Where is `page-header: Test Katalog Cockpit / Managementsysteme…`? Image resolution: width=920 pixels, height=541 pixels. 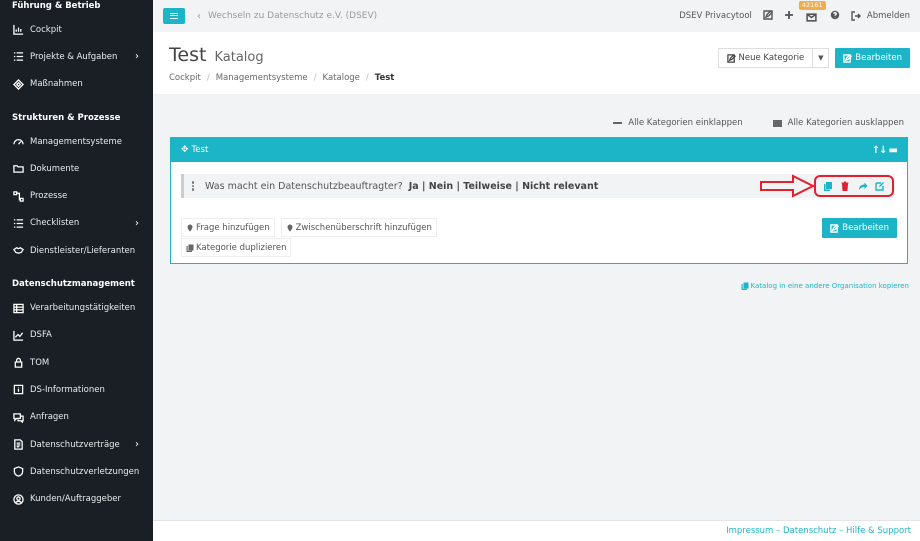 page-header: Test Katalog Cockpit / Managementsysteme… is located at coordinates (536, 63).